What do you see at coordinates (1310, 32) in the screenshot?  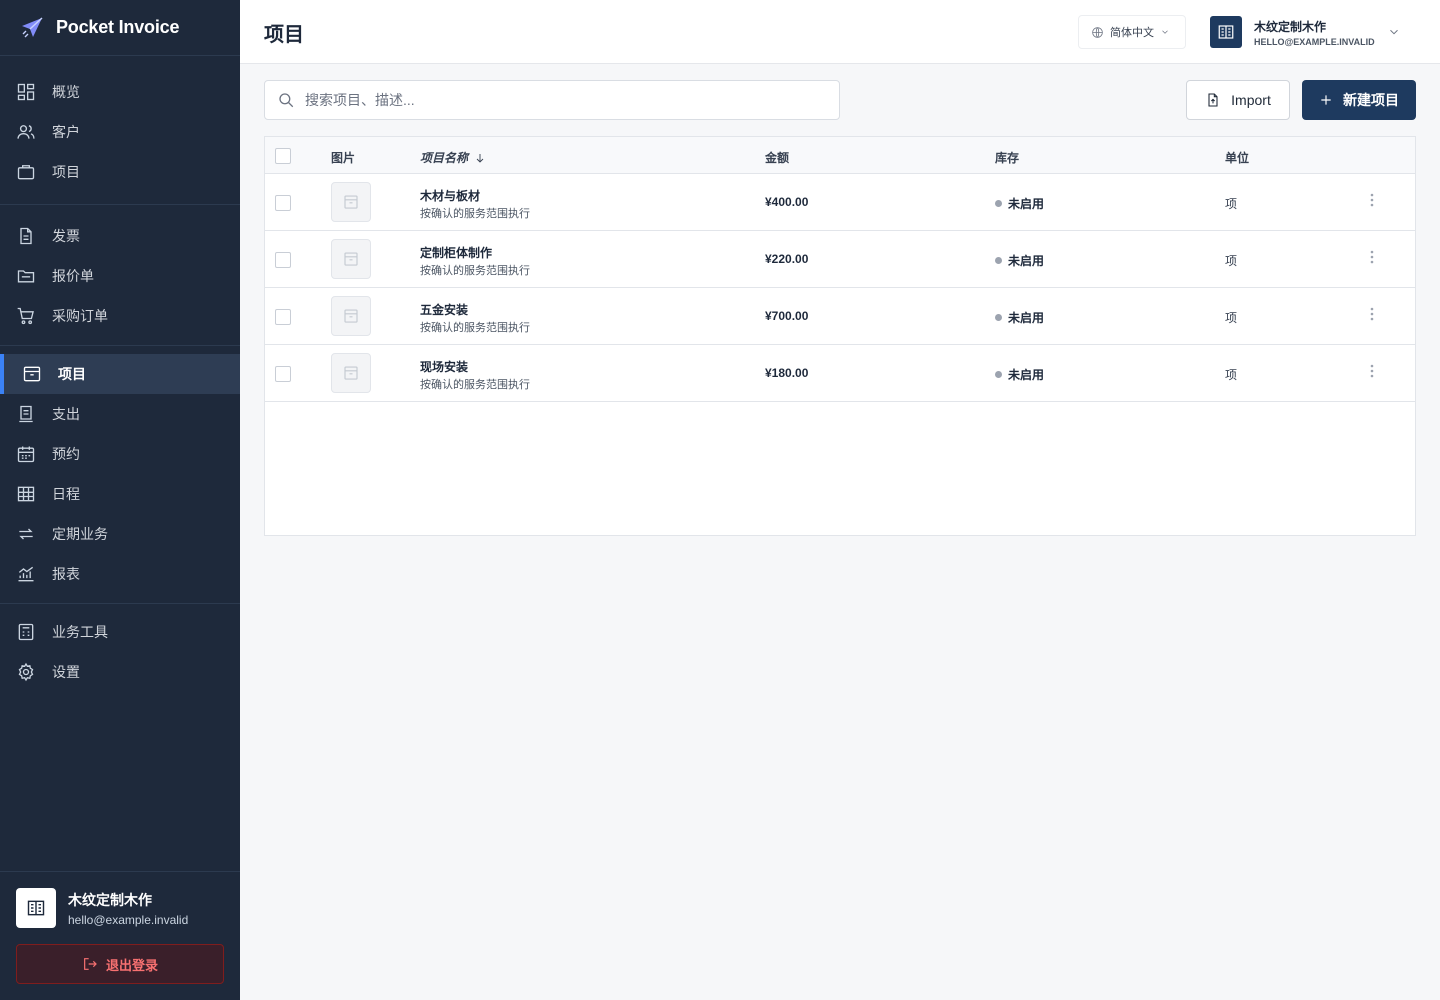 I see `org-switcher: 木纹定制木作 HELLO@EXAMPLE.INVALID` at bounding box center [1310, 32].